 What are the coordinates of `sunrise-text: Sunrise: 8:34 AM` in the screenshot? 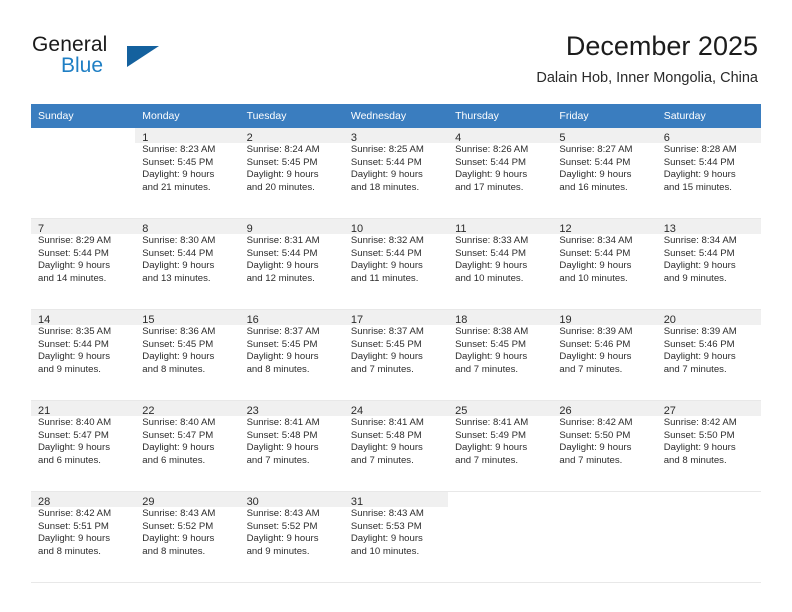 It's located at (596, 240).